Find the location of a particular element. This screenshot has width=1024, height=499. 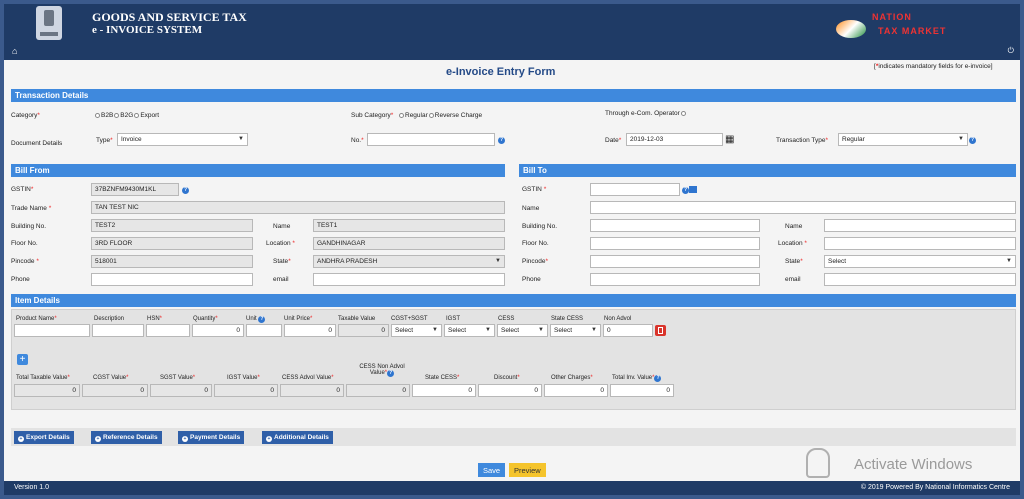

from-building-label: Building No. is located at coordinates (29, 226).